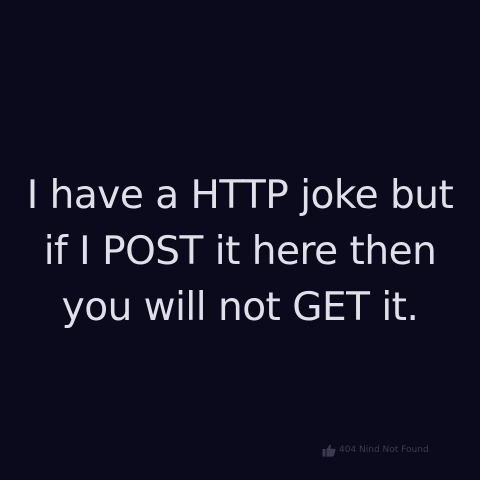 This screenshot has width=480, height=480. What do you see at coordinates (329, 450) in the screenshot?
I see `thumbs-up-icon` at bounding box center [329, 450].